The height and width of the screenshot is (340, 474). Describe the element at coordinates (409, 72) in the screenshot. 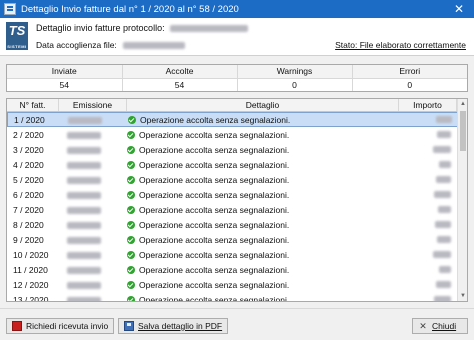

I see `summary-col-errori: Errori` at that location.